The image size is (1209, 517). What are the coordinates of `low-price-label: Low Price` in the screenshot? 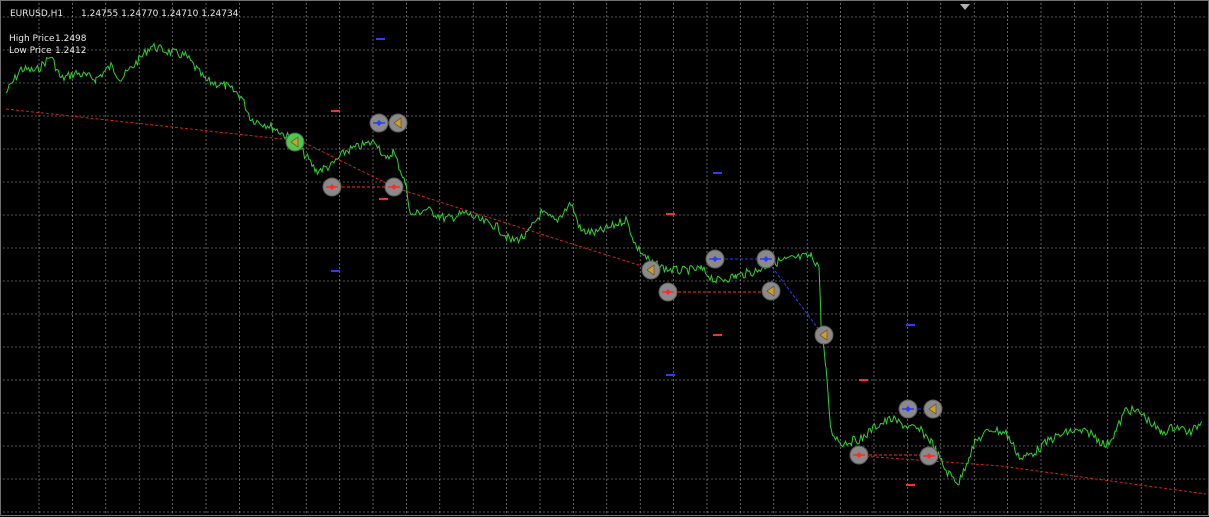 It's located at (30, 51).